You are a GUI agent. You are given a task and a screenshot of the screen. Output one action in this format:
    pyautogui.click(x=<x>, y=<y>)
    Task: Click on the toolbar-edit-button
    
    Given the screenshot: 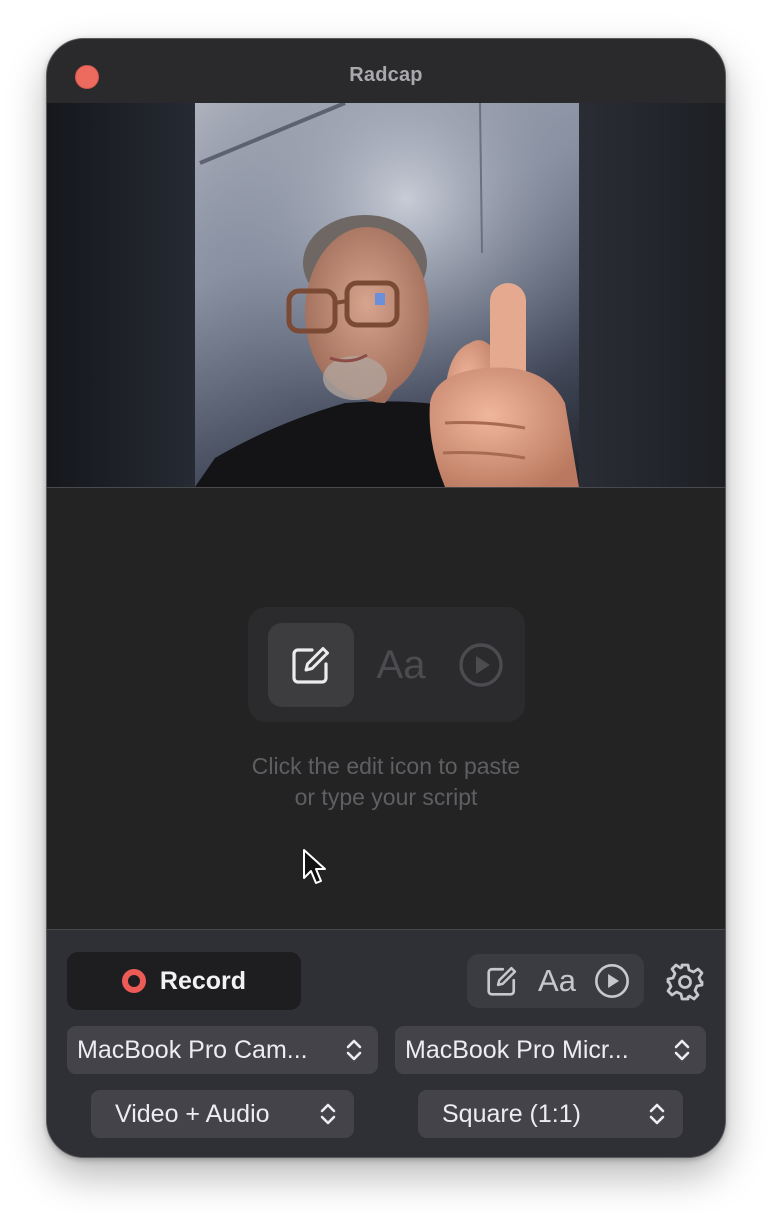 What is the action you would take?
    pyautogui.click(x=502, y=981)
    